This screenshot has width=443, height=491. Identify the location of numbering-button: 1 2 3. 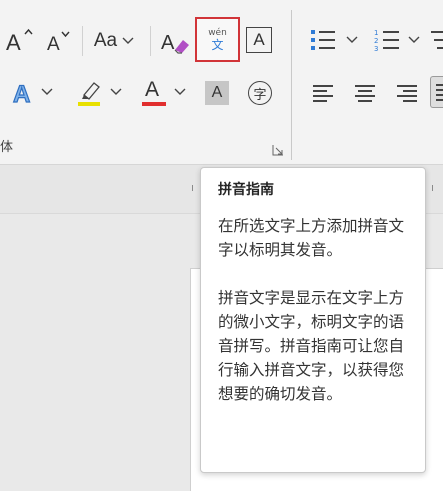
(398, 40).